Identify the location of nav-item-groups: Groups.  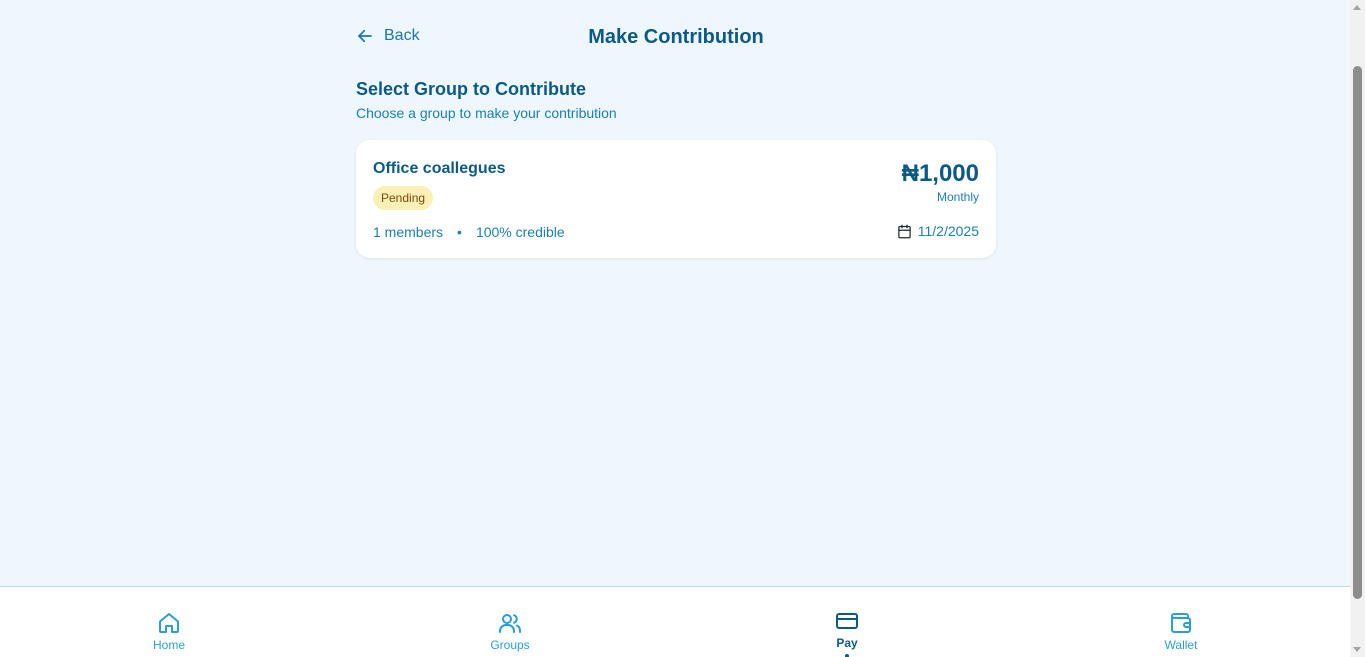
(510, 631).